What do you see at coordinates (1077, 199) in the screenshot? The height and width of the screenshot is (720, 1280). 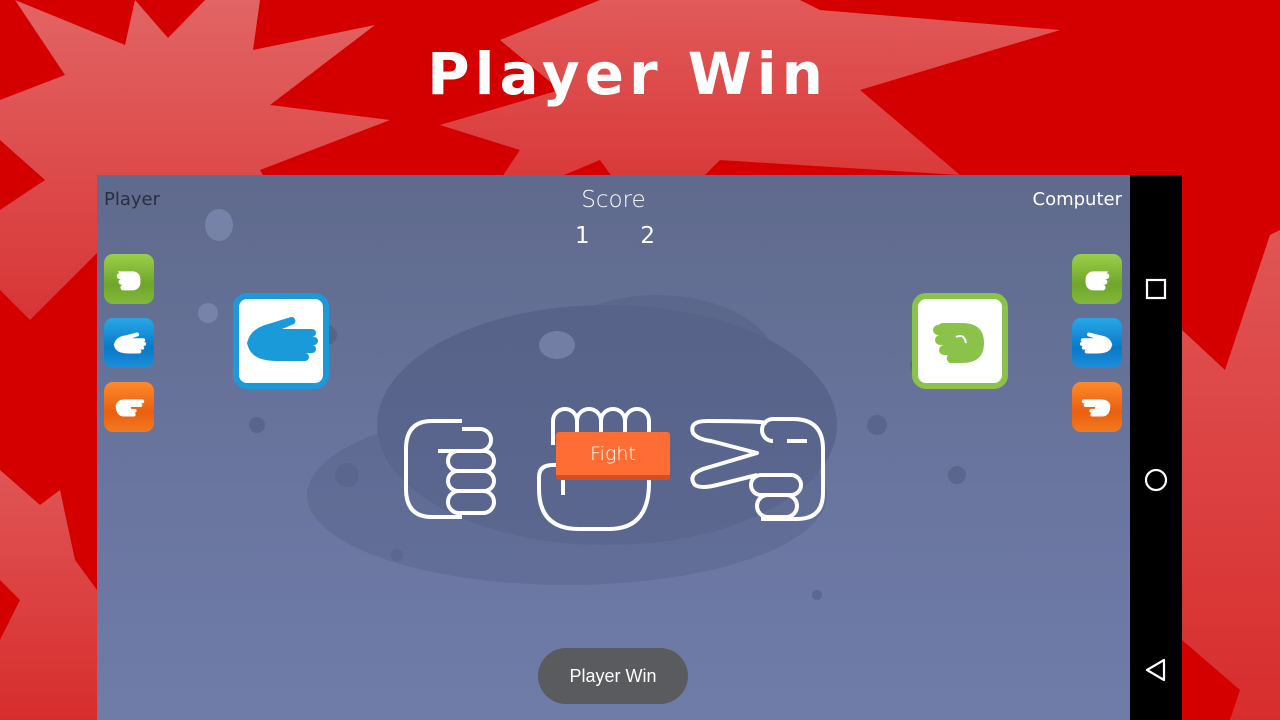 I see `computer-label: Computer` at bounding box center [1077, 199].